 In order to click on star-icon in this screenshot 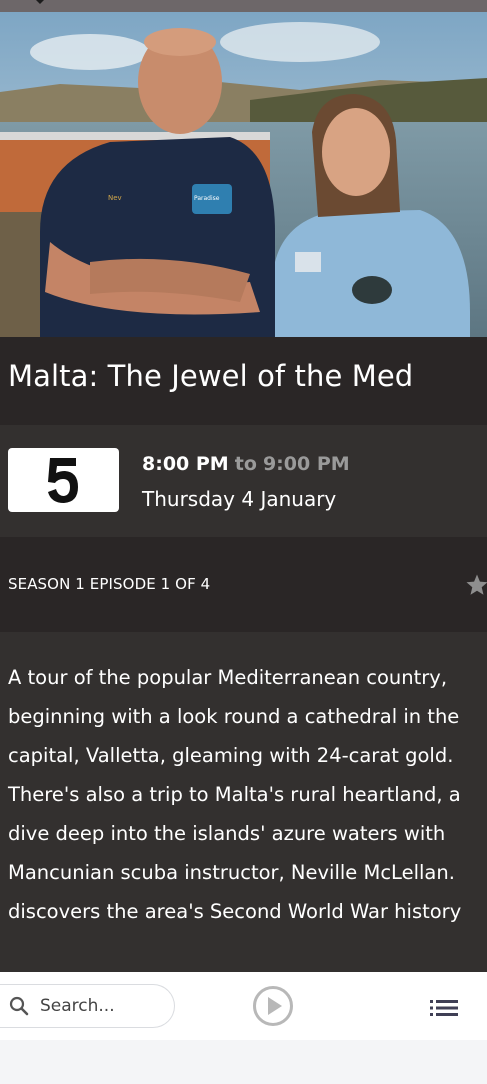, I will do `click(476, 585)`.